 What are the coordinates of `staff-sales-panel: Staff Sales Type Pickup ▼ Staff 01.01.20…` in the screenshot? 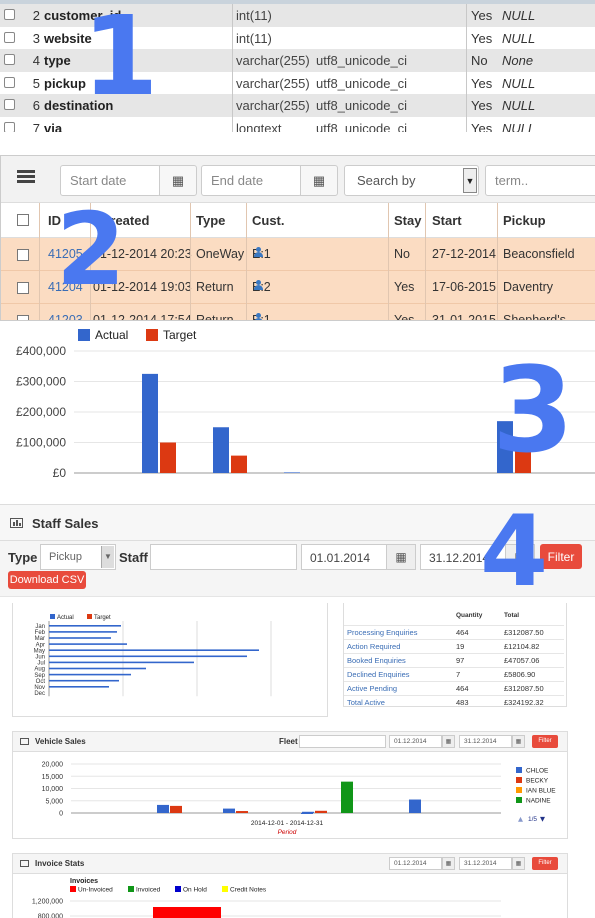 It's located at (297, 550).